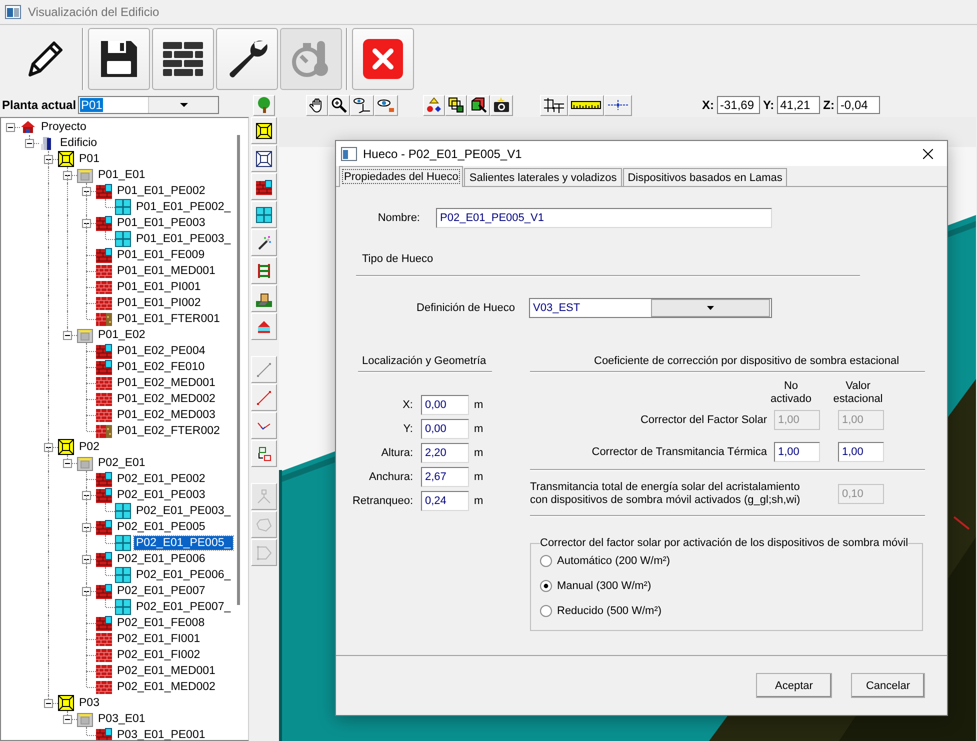  What do you see at coordinates (264, 242) in the screenshot?
I see `wand-tool-button` at bounding box center [264, 242].